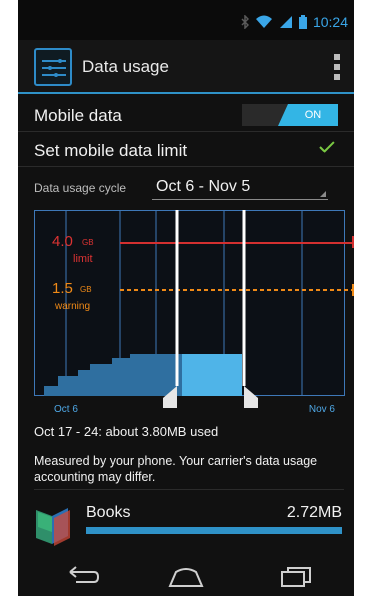  What do you see at coordinates (66, 409) in the screenshot?
I see `axis-start-label: Oct 6` at bounding box center [66, 409].